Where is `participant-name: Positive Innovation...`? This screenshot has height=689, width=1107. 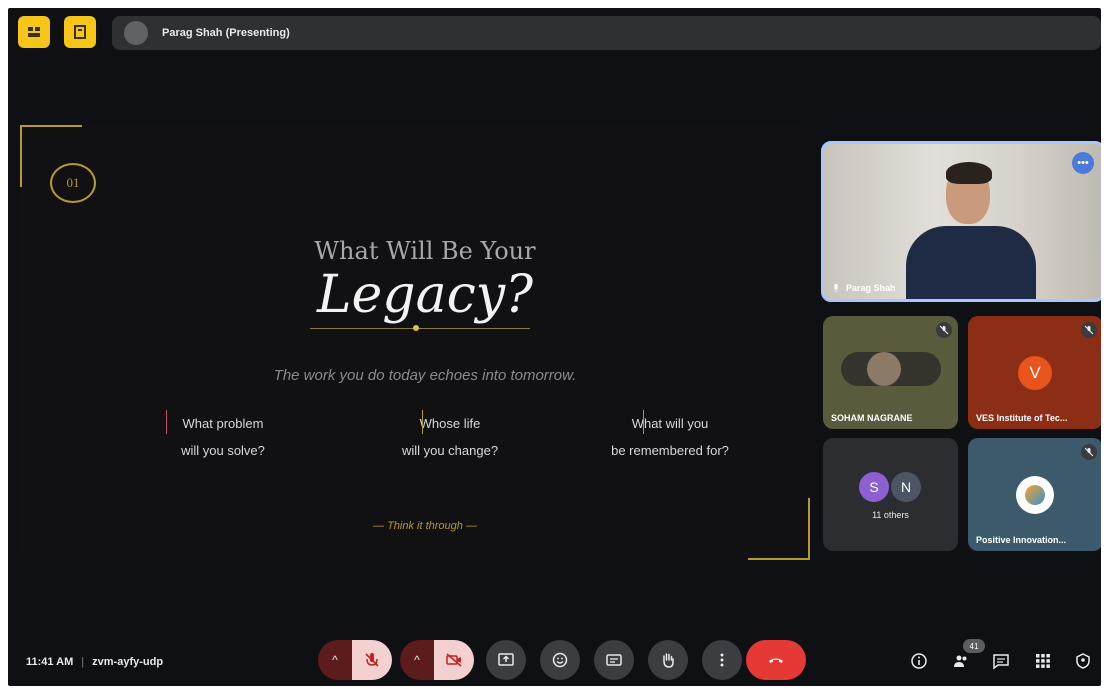 participant-name: Positive Innovation... is located at coordinates (1021, 540).